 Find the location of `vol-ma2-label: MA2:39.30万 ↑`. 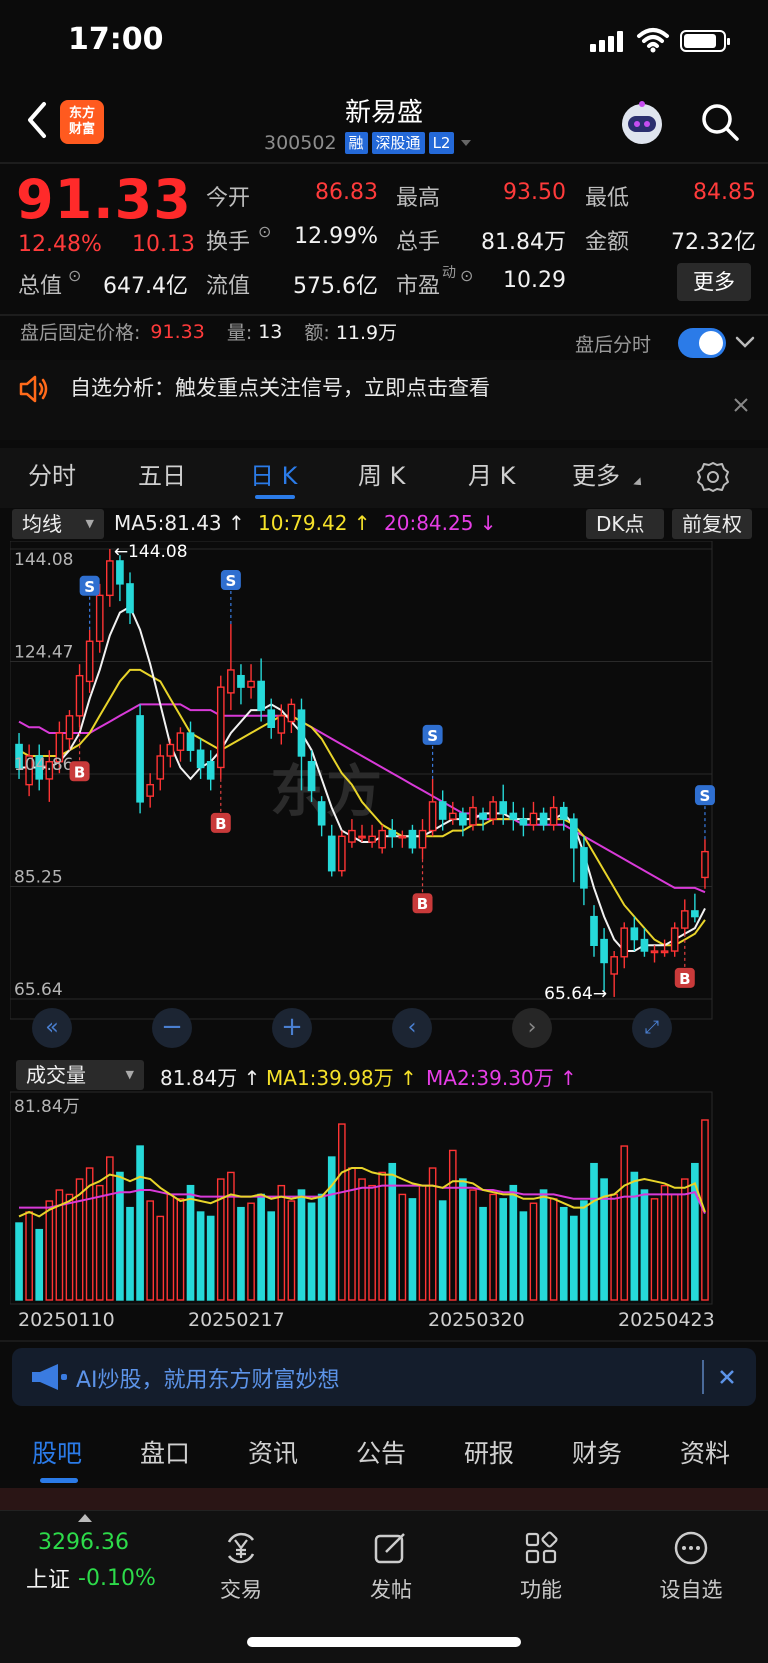

vol-ma2-label: MA2:39.30万 ↑ is located at coordinates (501, 1078).